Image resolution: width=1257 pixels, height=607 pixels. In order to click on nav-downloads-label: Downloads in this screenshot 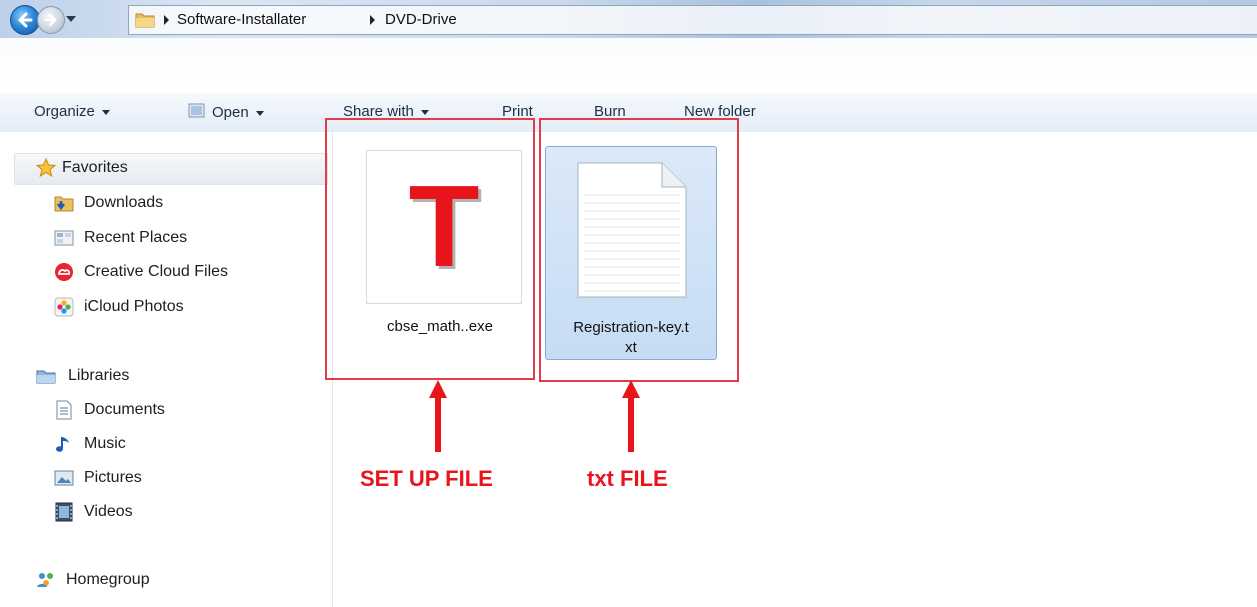, I will do `click(124, 202)`.